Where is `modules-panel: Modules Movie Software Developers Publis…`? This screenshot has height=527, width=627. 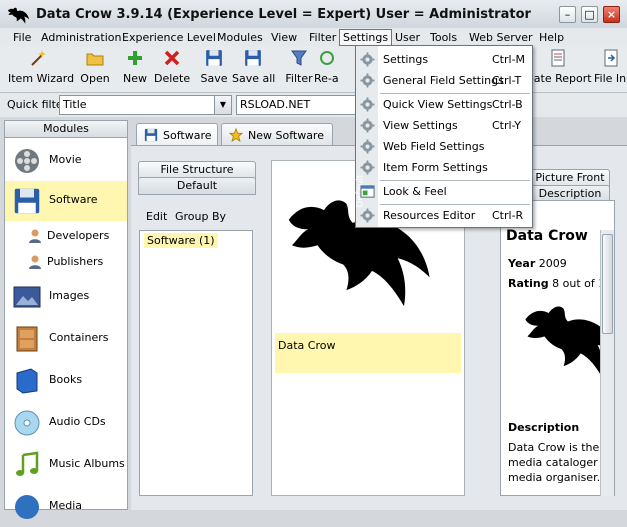 modules-panel: Modules Movie Software Developers Publis… is located at coordinates (66, 319).